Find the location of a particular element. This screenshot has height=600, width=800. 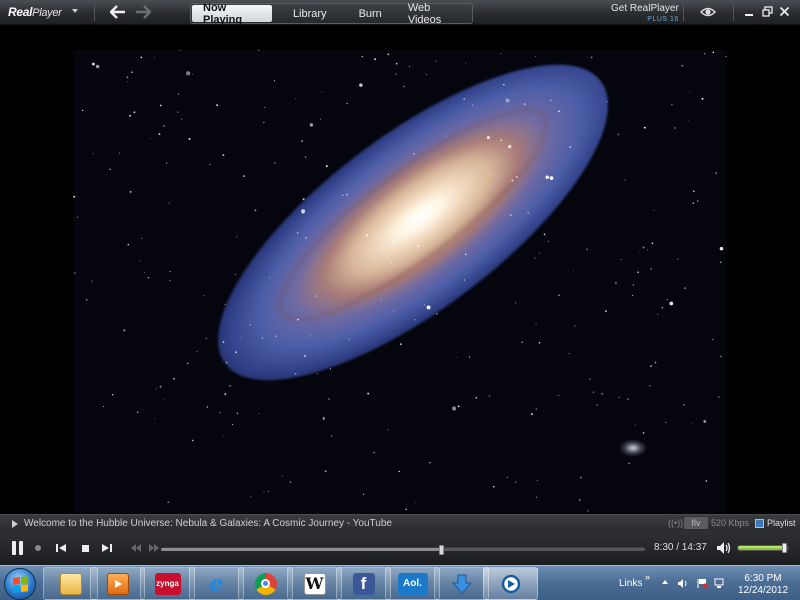

restore-icon is located at coordinates (767, 11).